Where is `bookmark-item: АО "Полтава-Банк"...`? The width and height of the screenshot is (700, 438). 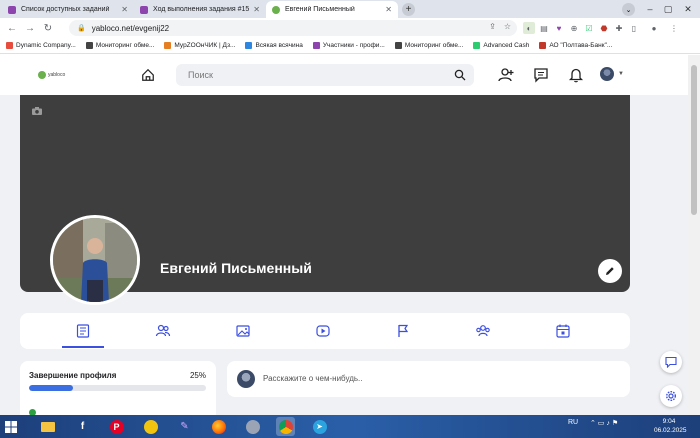 bookmark-item: АО "Полтава-Банк"... is located at coordinates (575, 45).